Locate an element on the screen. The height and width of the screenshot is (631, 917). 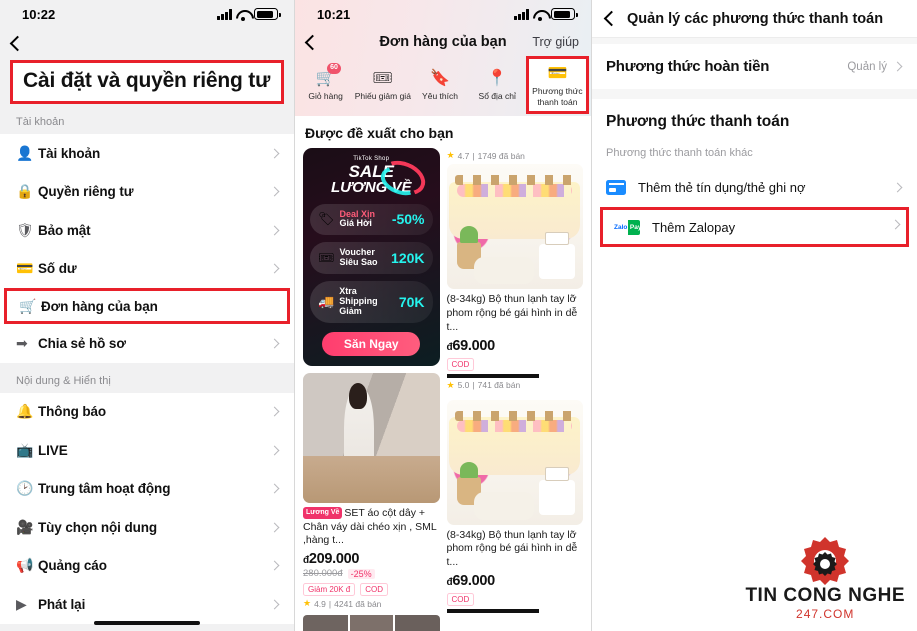
price-value: 69.000 is located at coordinates (473, 345).